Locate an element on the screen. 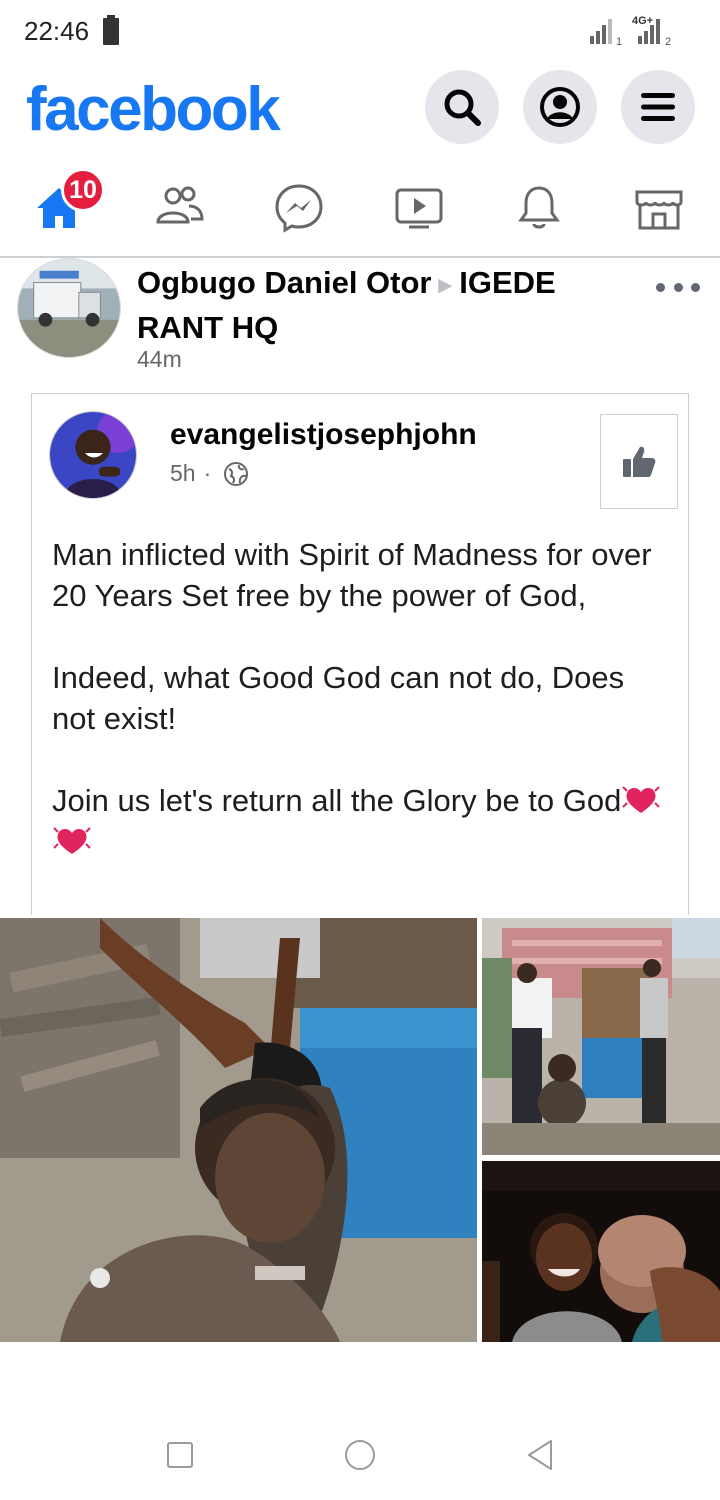 This screenshot has width=720, height=1500. shared-post-meta: 5h · is located at coordinates (209, 473).